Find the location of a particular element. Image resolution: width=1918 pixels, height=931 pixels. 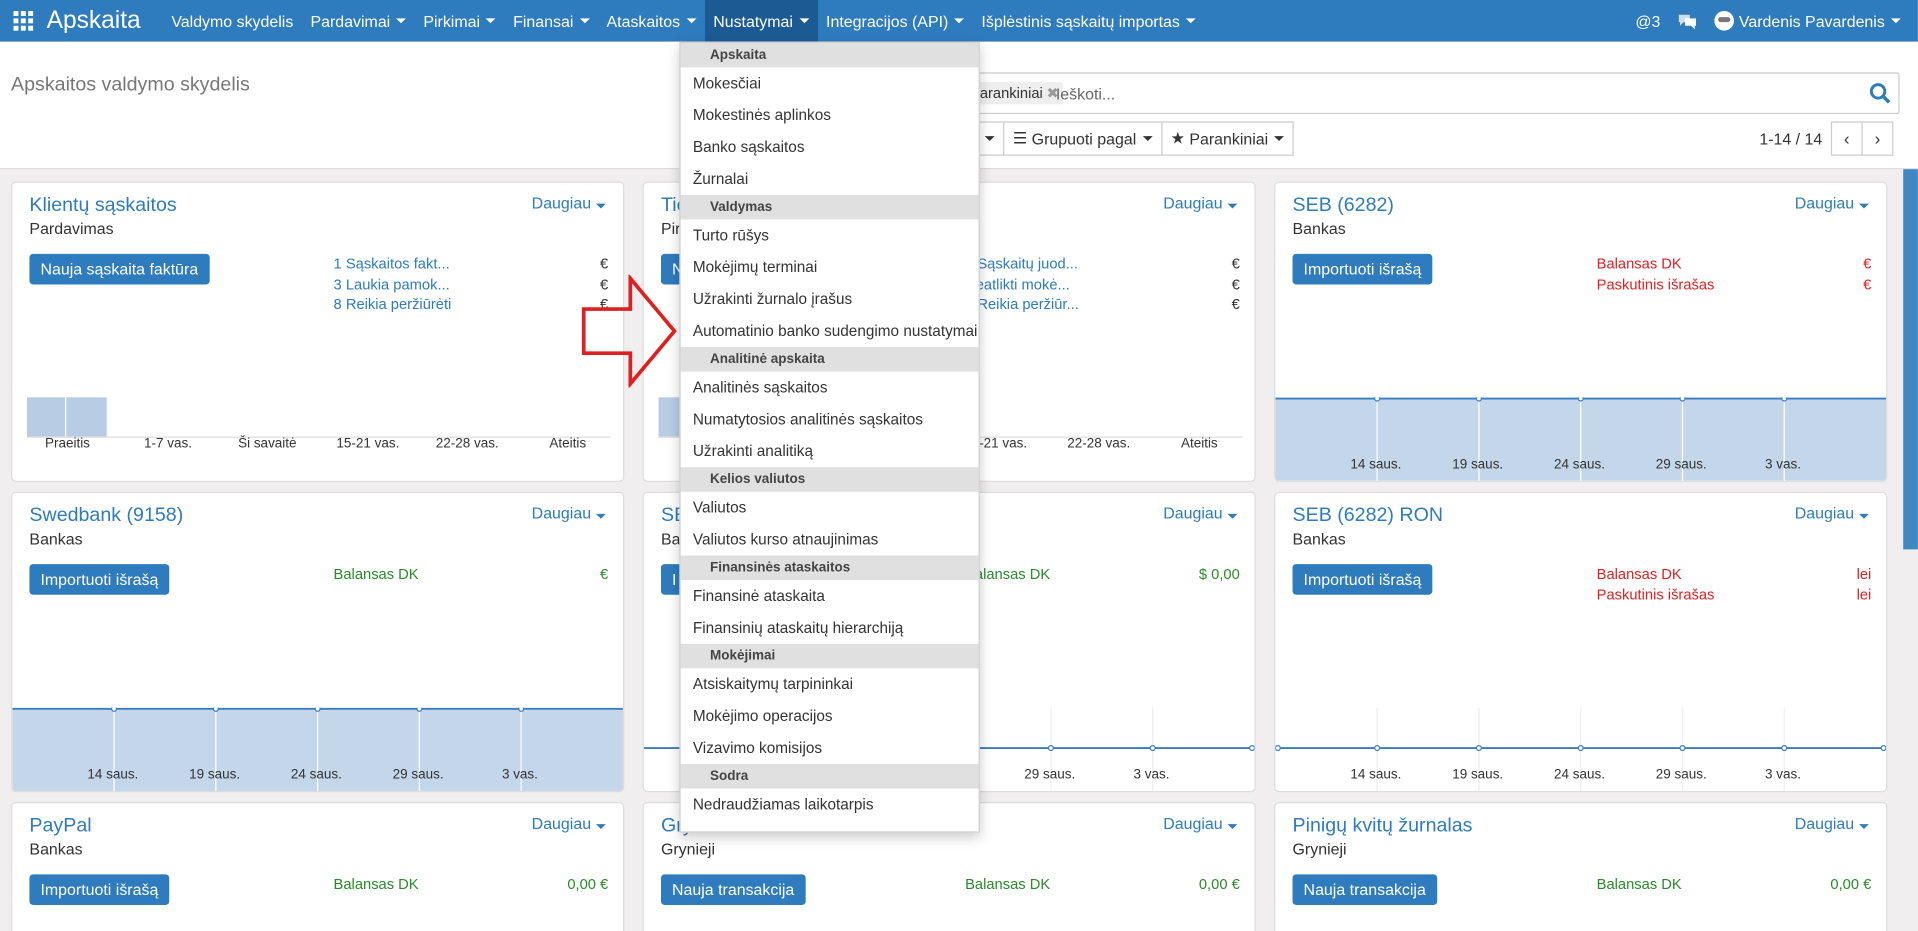

menu-item-valiutos: Valiutos is located at coordinates (830, 508).